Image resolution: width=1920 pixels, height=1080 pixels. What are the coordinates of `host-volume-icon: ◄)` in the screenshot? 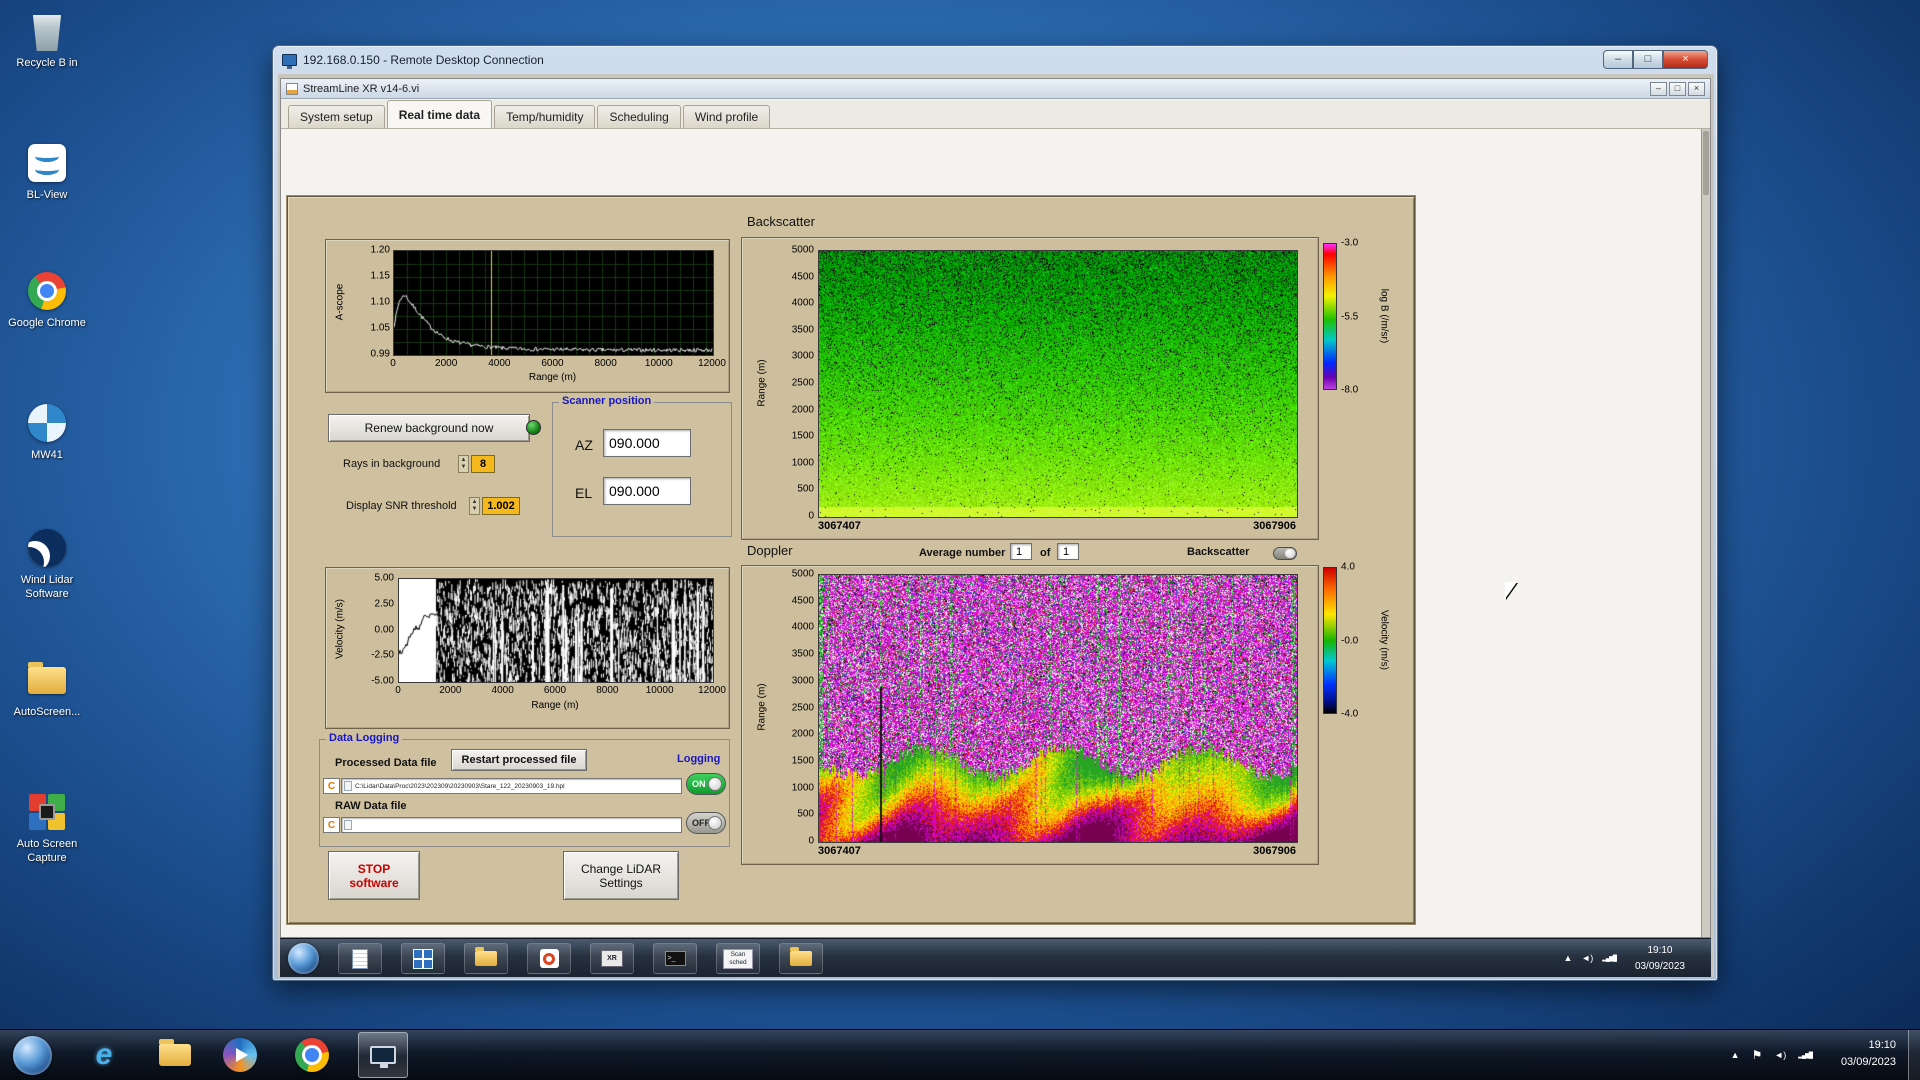 It's located at (1780, 1055).